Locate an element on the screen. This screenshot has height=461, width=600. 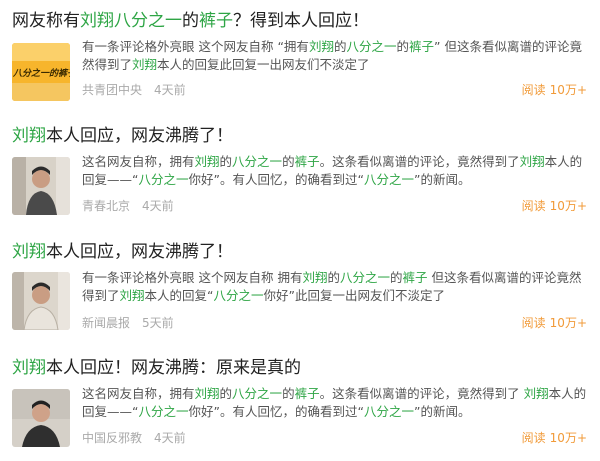
banner-text: 八分之一的裤子 is located at coordinates (41, 74).